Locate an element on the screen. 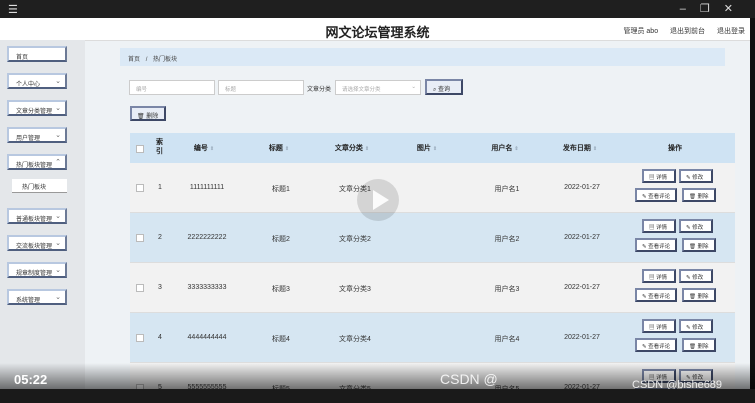  cell-code: 4444444444 is located at coordinates (207, 337).